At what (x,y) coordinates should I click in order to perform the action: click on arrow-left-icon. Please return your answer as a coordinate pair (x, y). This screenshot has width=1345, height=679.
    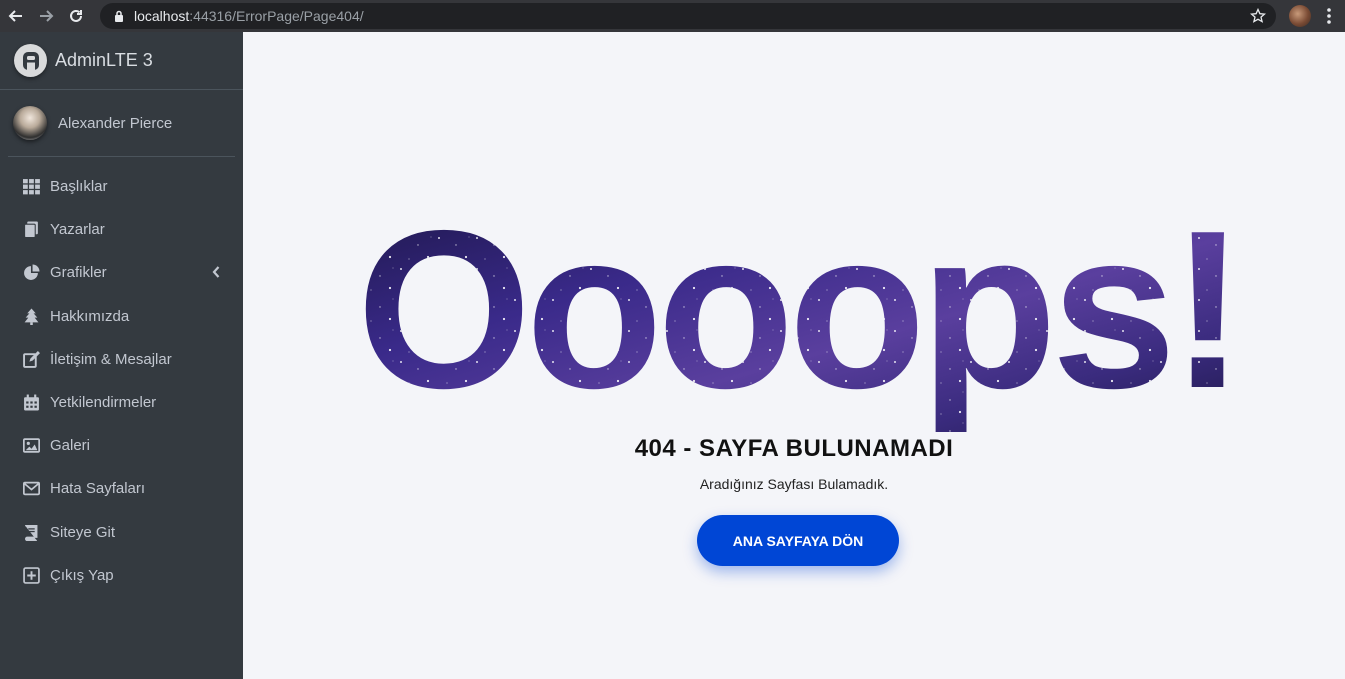
    Looking at the image, I should click on (15, 16).